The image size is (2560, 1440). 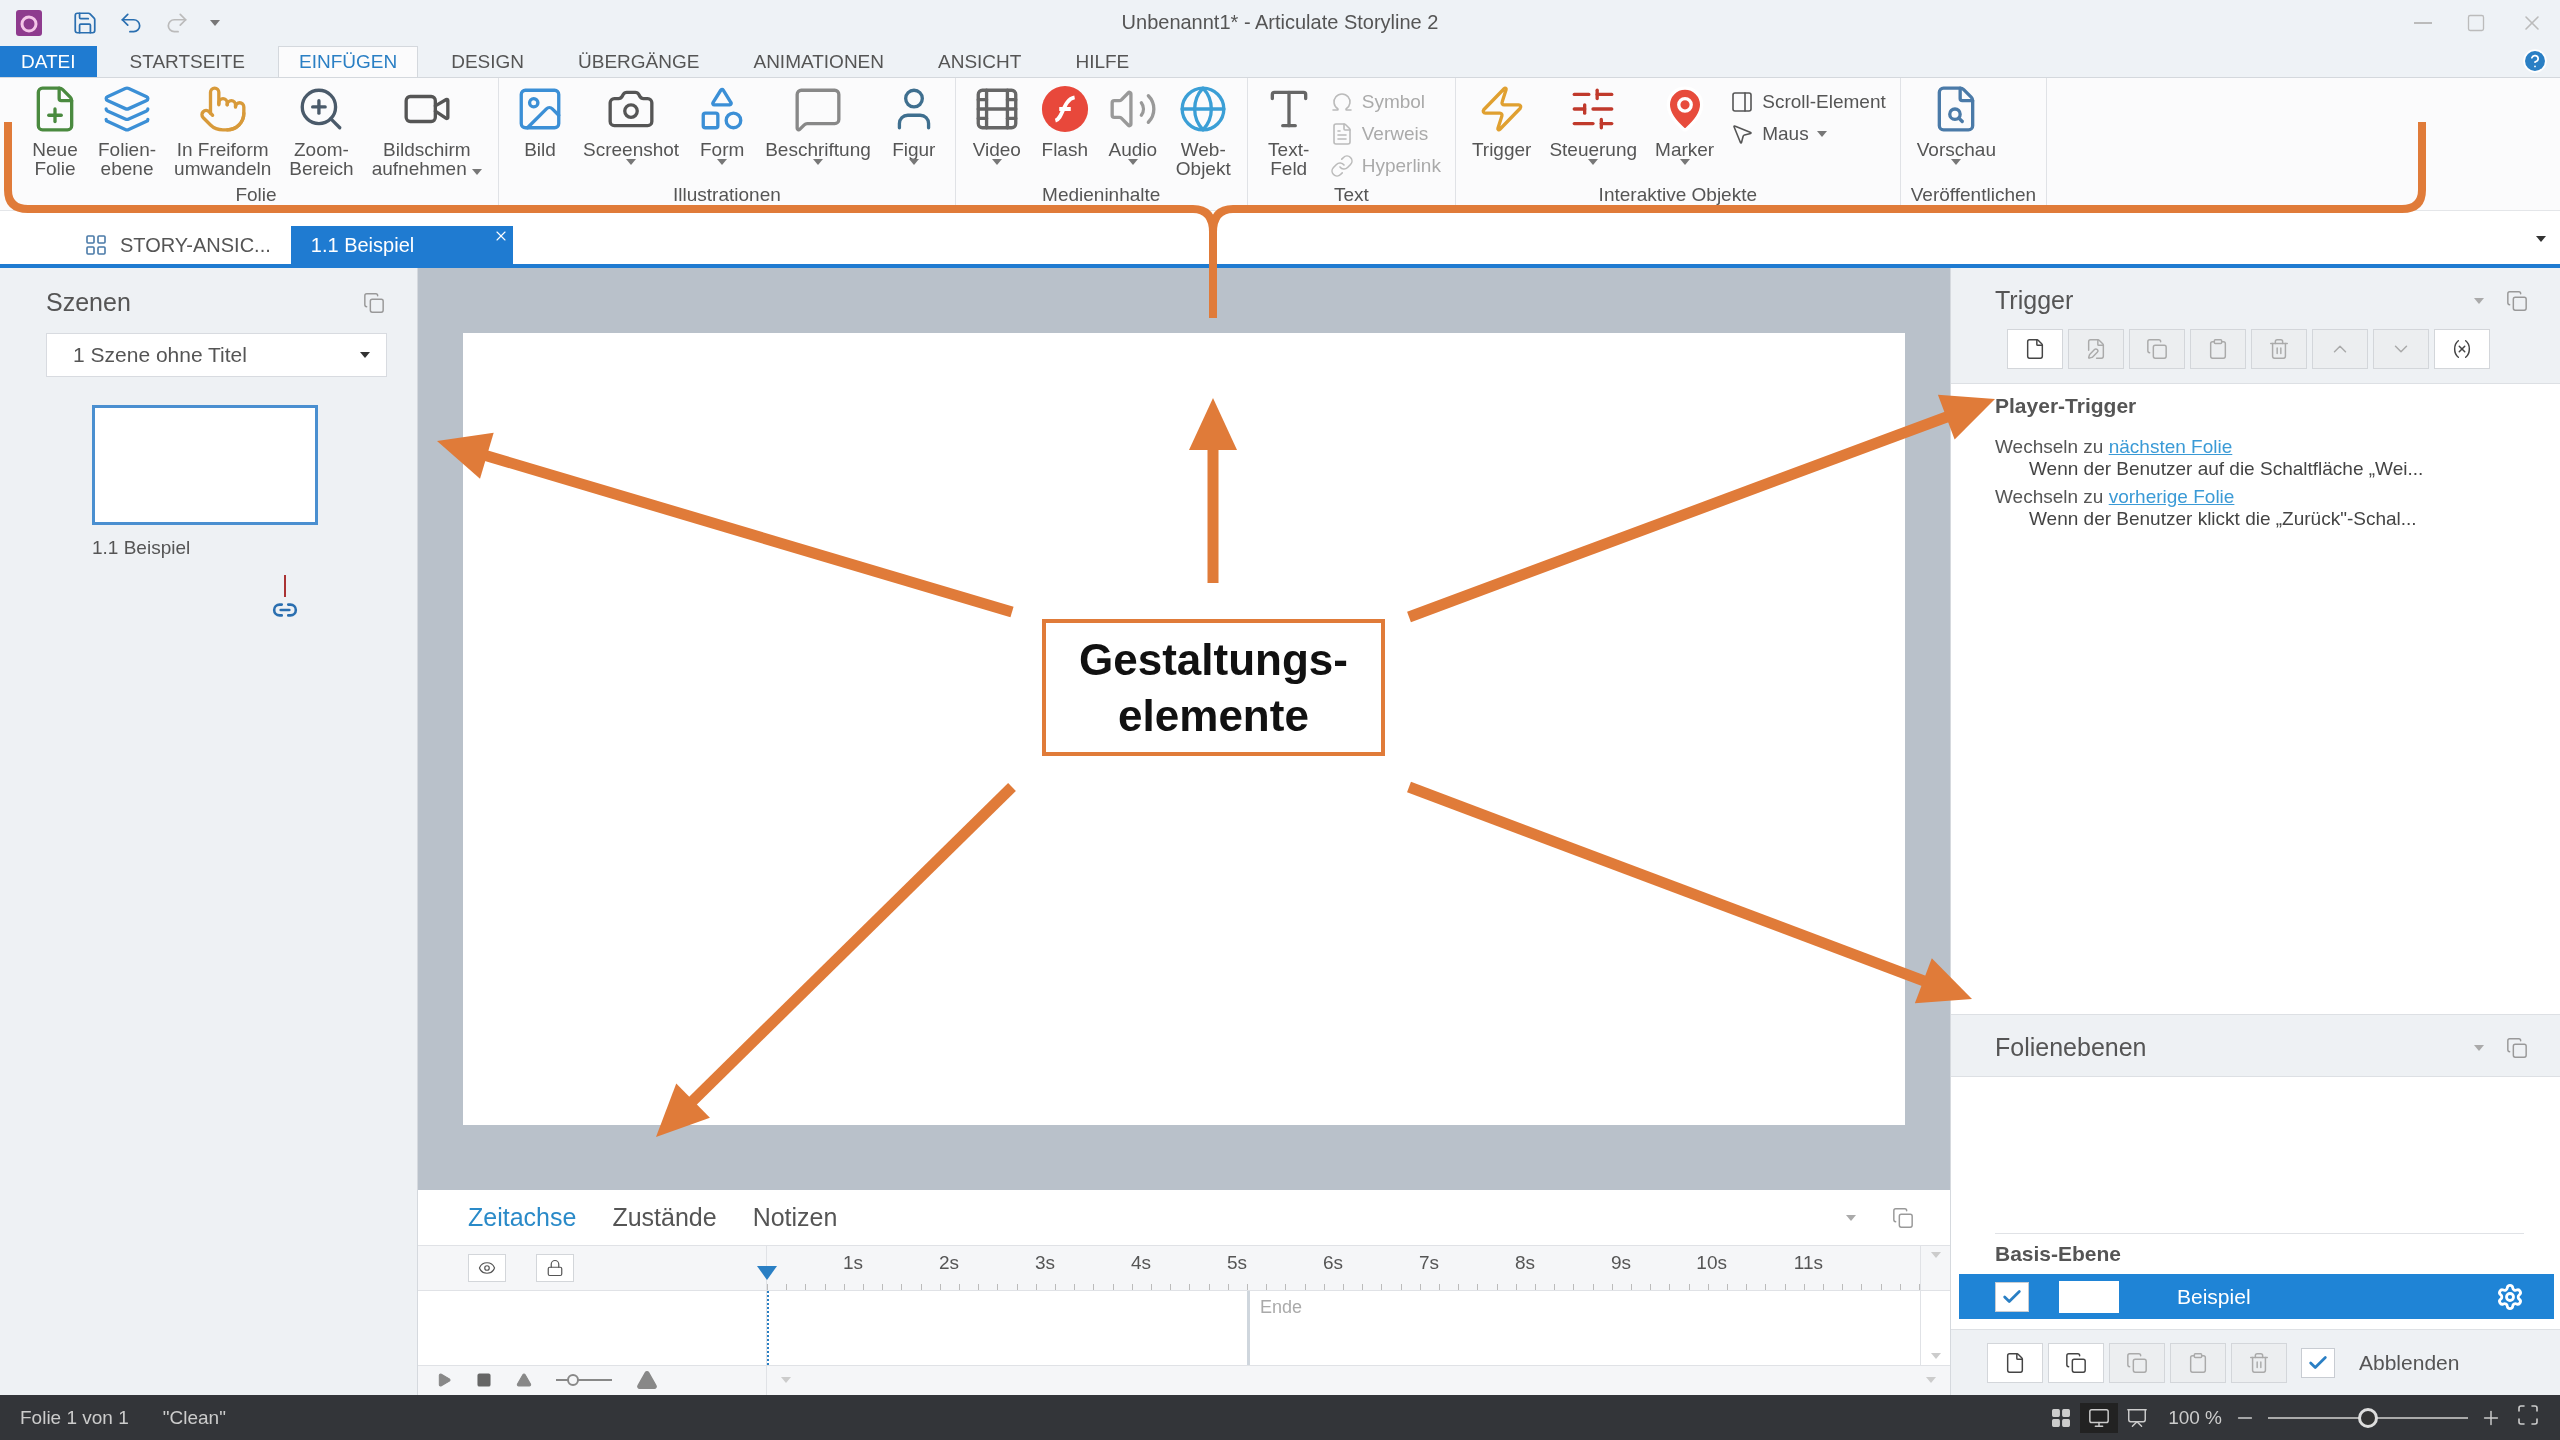 What do you see at coordinates (1973, 194) in the screenshot?
I see `group-label: Veröffentlichen` at bounding box center [1973, 194].